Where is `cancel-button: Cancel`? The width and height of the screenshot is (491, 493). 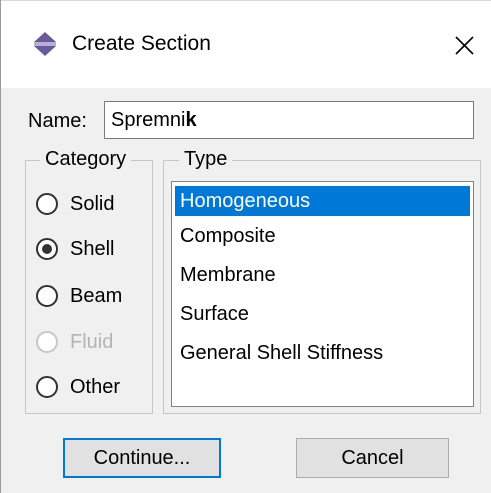
cancel-button: Cancel is located at coordinates (372, 458).